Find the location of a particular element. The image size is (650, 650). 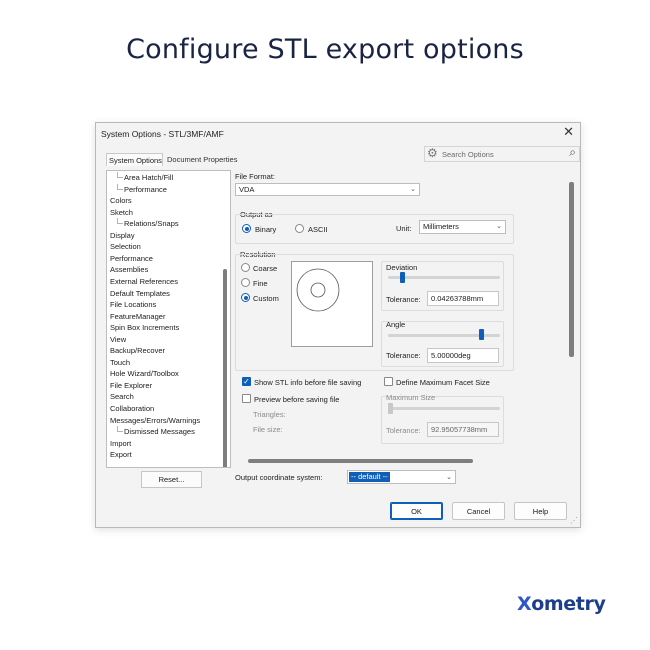

tree-item: Display is located at coordinates (122, 235).